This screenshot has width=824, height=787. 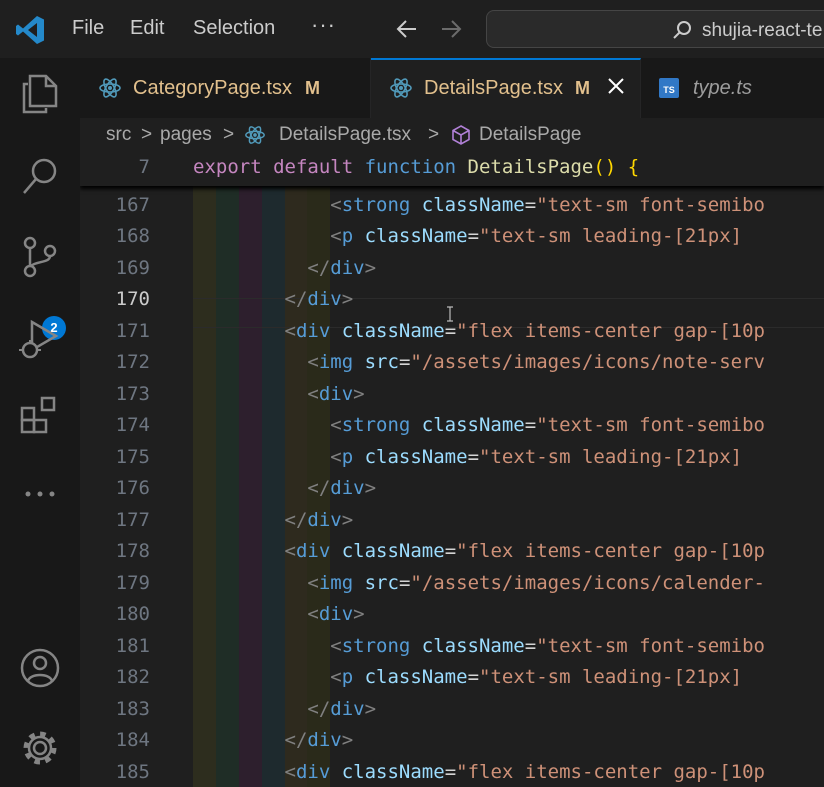 I want to click on typescript-icon: TS, so click(x=669, y=88).